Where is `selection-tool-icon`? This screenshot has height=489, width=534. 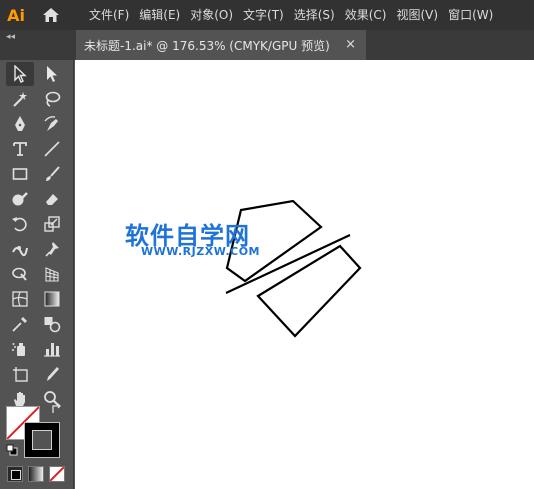 selection-tool-icon is located at coordinates (20, 74).